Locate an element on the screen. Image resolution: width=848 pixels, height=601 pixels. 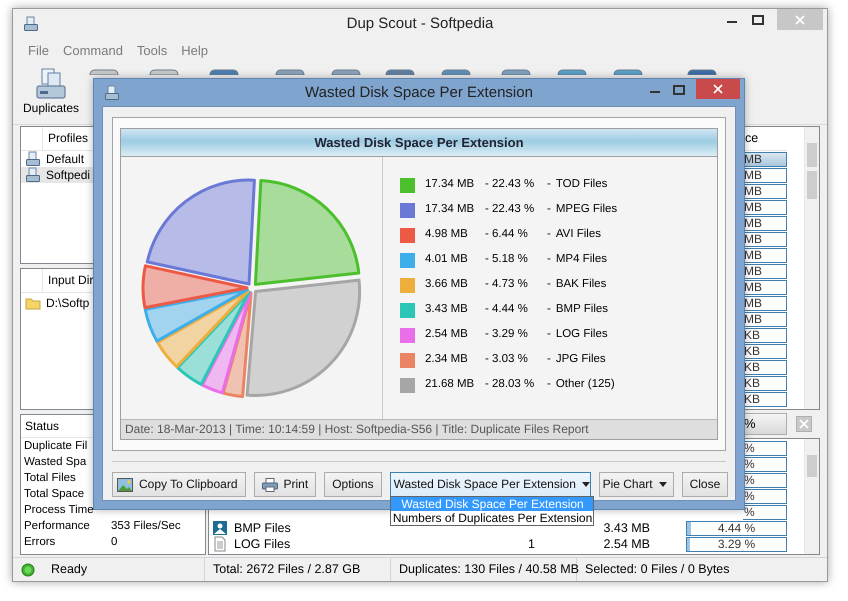
status-label: Wasted Spa is located at coordinates (56, 463).